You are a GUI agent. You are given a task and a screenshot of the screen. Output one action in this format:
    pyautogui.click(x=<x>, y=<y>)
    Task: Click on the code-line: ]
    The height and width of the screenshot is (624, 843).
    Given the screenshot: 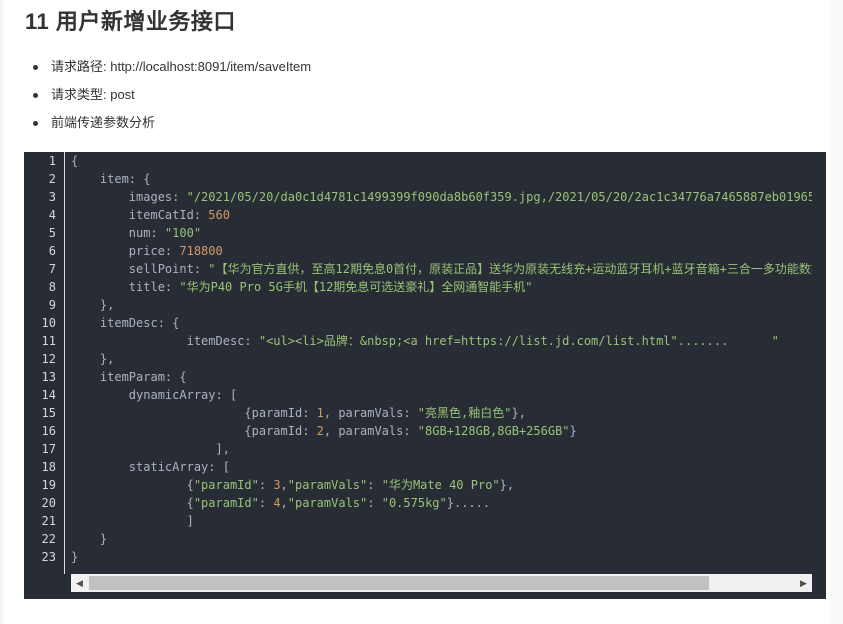 What is the action you would take?
    pyautogui.click(x=441, y=521)
    